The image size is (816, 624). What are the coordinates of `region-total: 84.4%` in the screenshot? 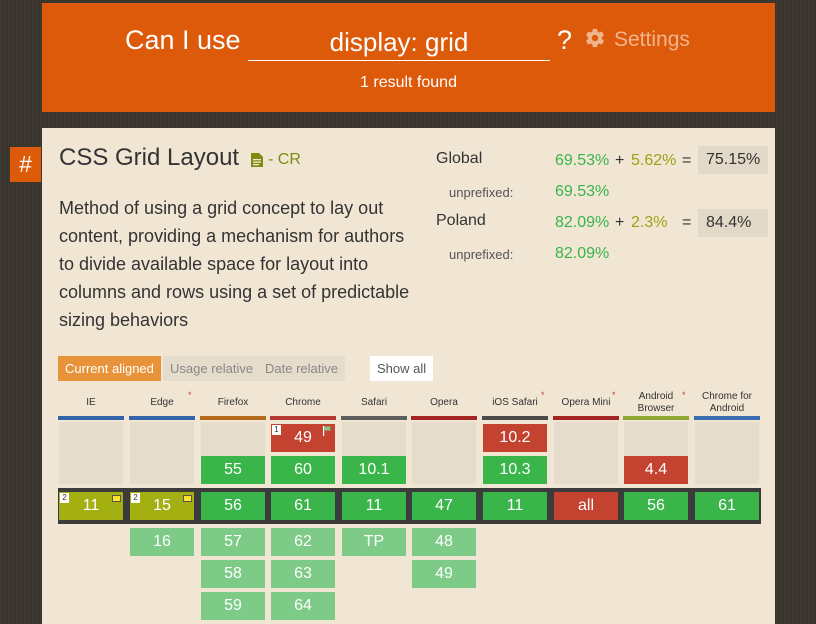 It's located at (733, 223).